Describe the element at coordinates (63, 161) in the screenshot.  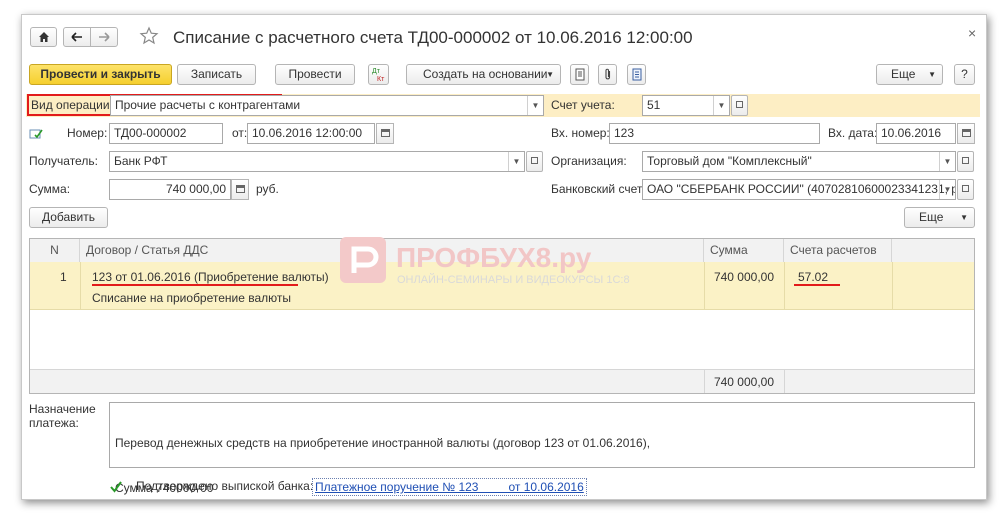
I see `recipient-label: Получатель:` at that location.